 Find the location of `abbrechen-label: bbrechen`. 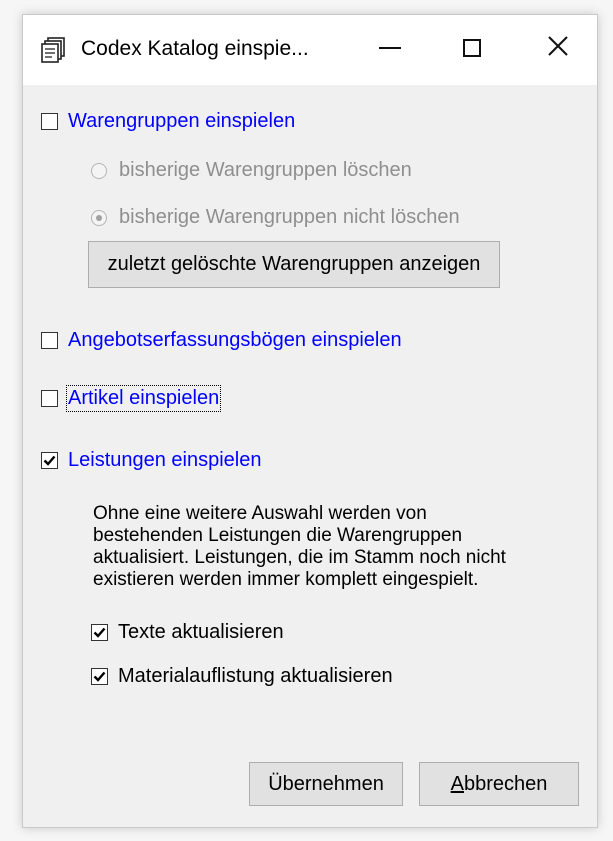

abbrechen-label: bbrechen is located at coordinates (505, 783).